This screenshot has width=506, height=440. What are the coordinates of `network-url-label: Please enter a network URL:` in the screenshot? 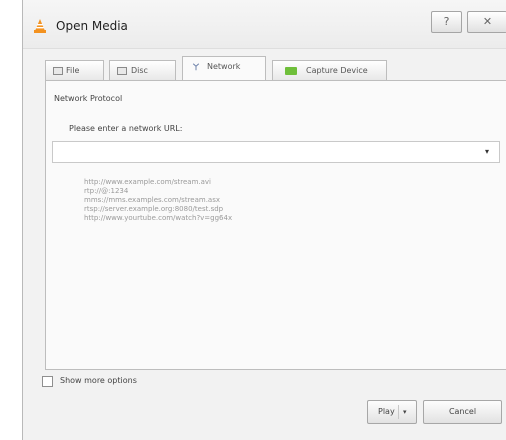 It's located at (126, 128).